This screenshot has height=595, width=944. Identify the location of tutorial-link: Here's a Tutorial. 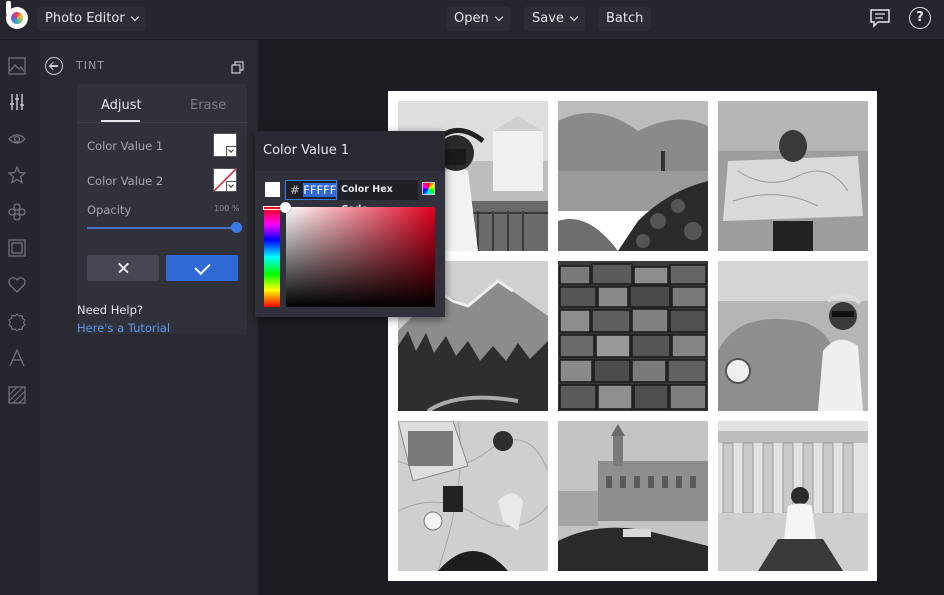
(123, 328).